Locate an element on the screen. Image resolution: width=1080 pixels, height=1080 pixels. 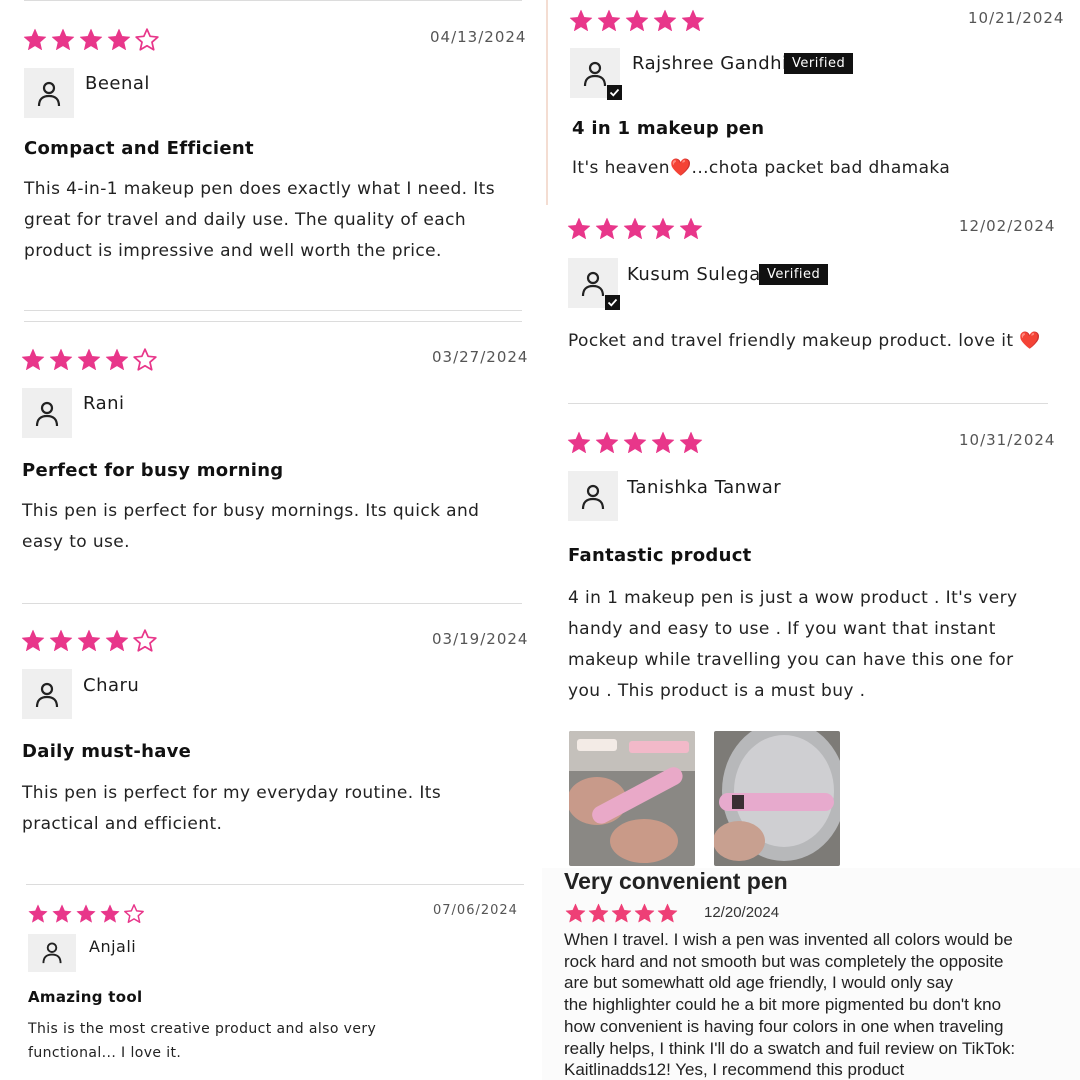
review-body: It's heaven❤️...chota packet bad dhamaka is located at coordinates (761, 168).